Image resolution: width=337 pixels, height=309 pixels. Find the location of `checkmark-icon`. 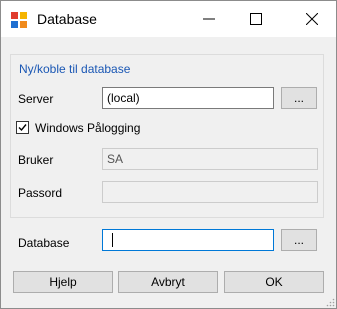

checkmark-icon is located at coordinates (22, 128).